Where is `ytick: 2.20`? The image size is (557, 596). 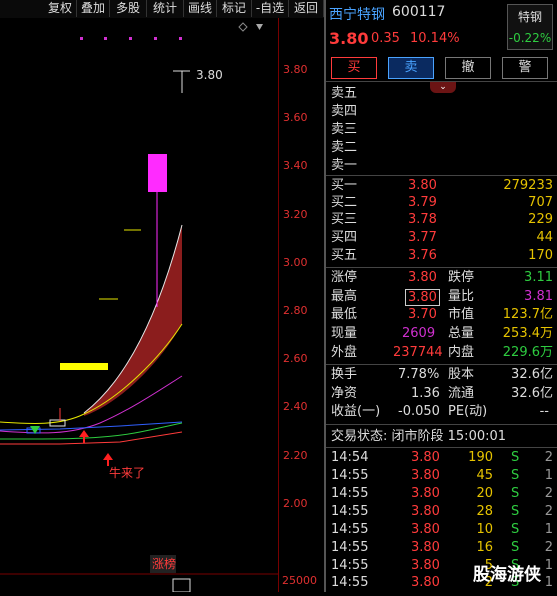 ytick: 2.20 is located at coordinates (295, 455).